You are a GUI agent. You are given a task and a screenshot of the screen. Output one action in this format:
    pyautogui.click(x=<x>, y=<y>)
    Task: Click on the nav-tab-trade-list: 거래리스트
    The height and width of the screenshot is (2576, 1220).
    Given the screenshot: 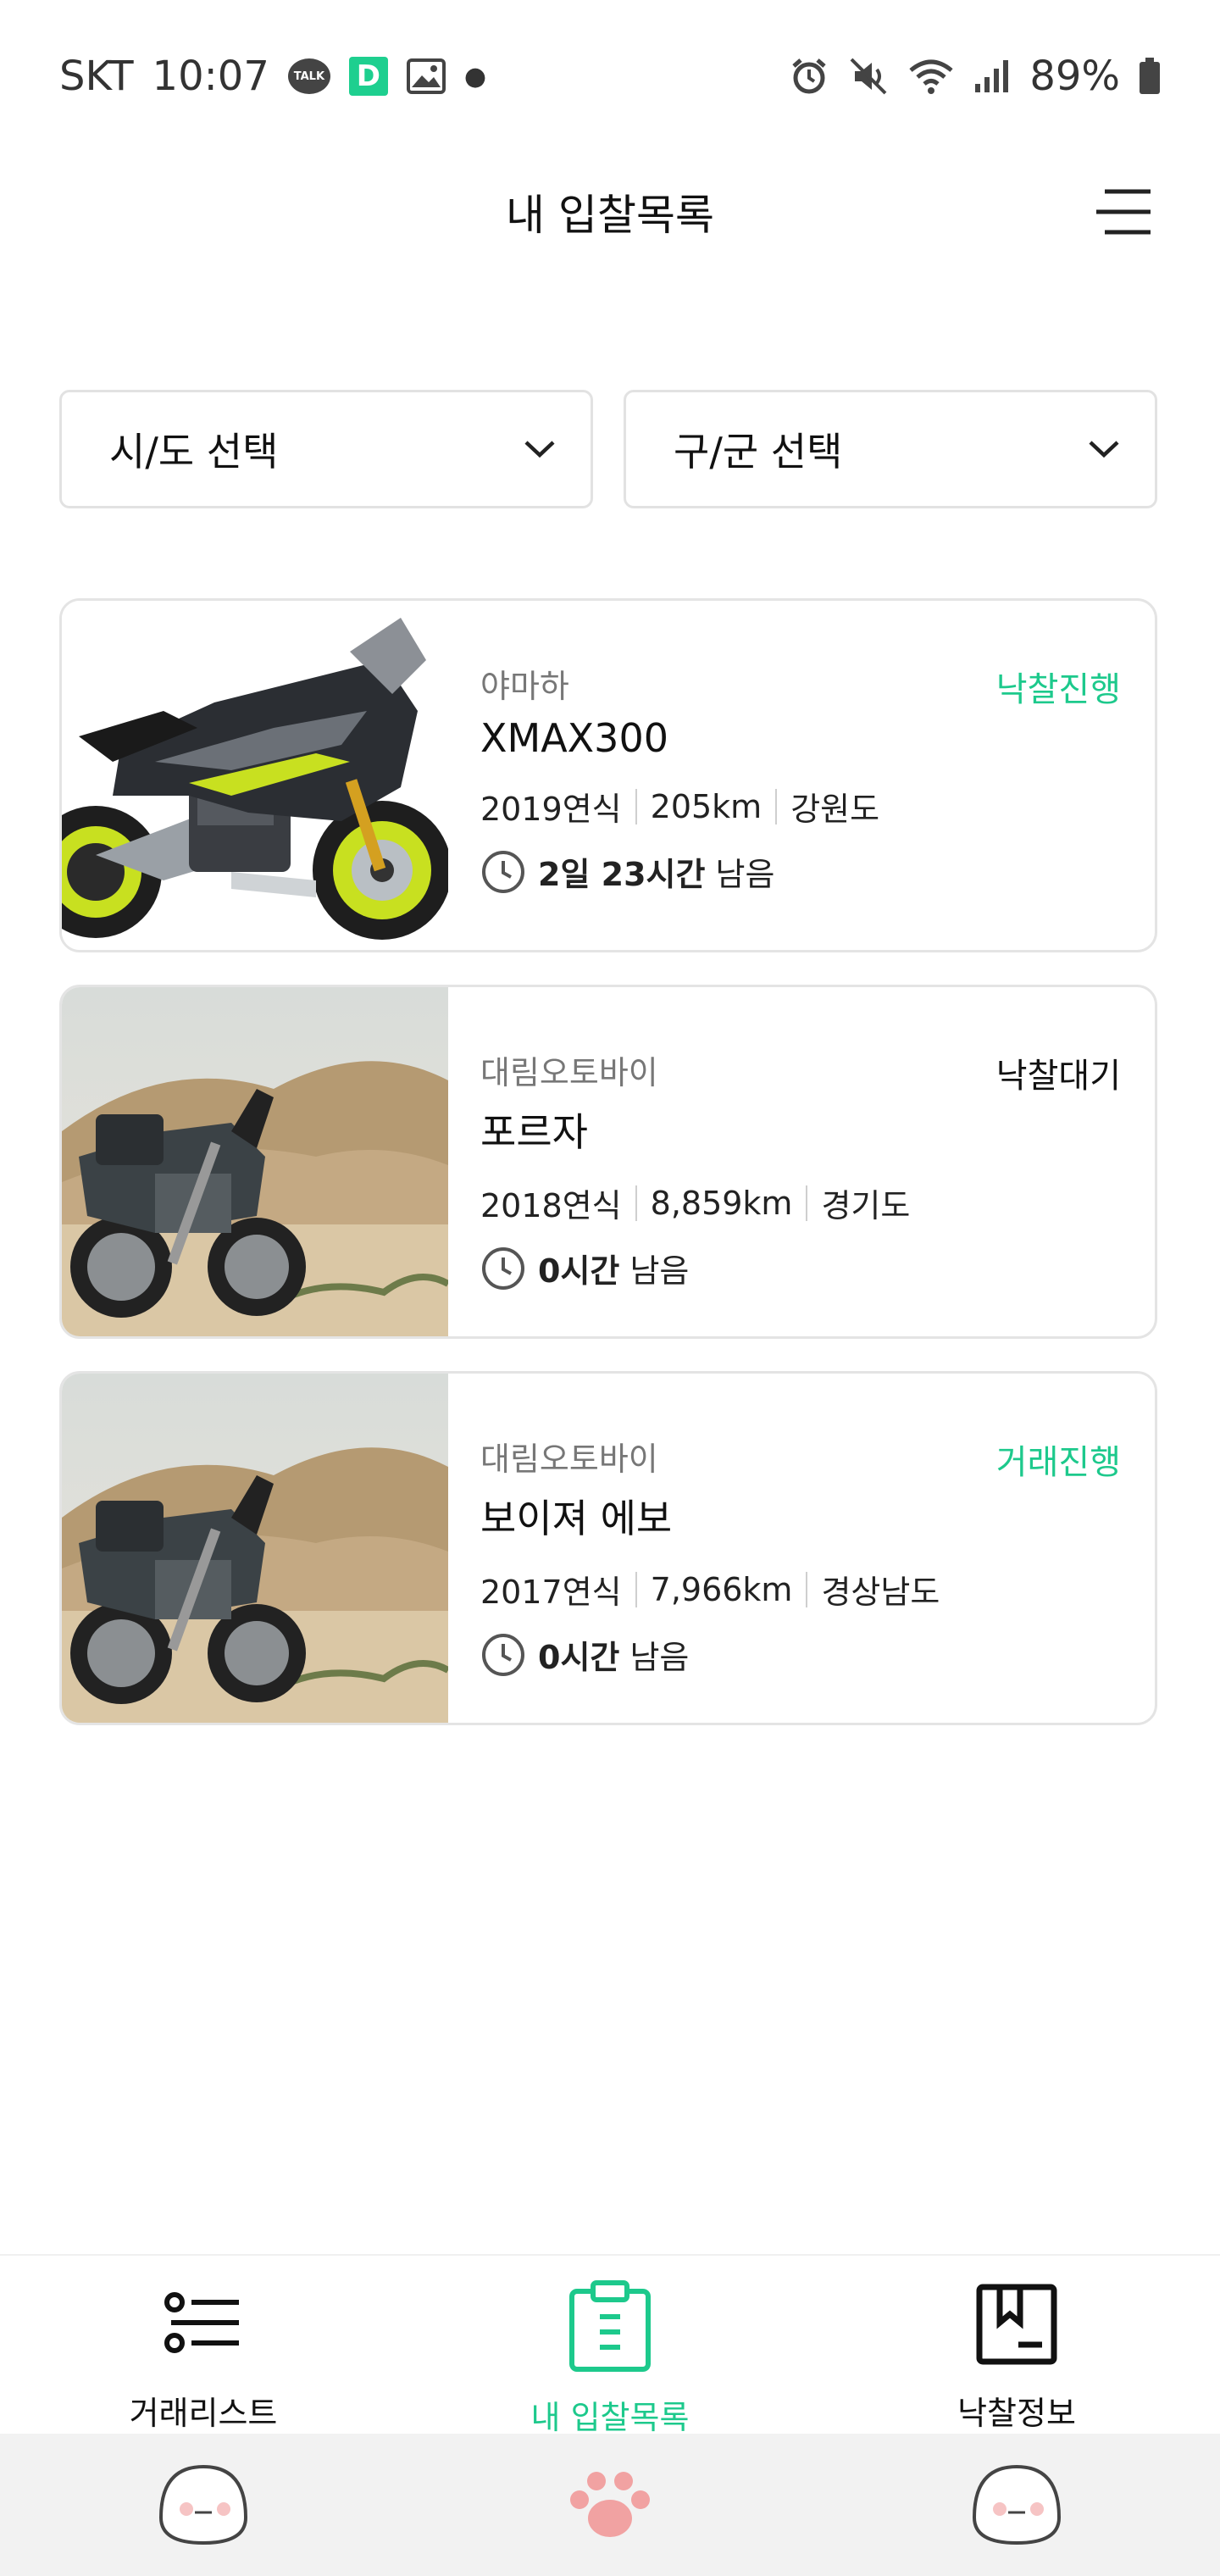 What is the action you would take?
    pyautogui.click(x=203, y=2345)
    